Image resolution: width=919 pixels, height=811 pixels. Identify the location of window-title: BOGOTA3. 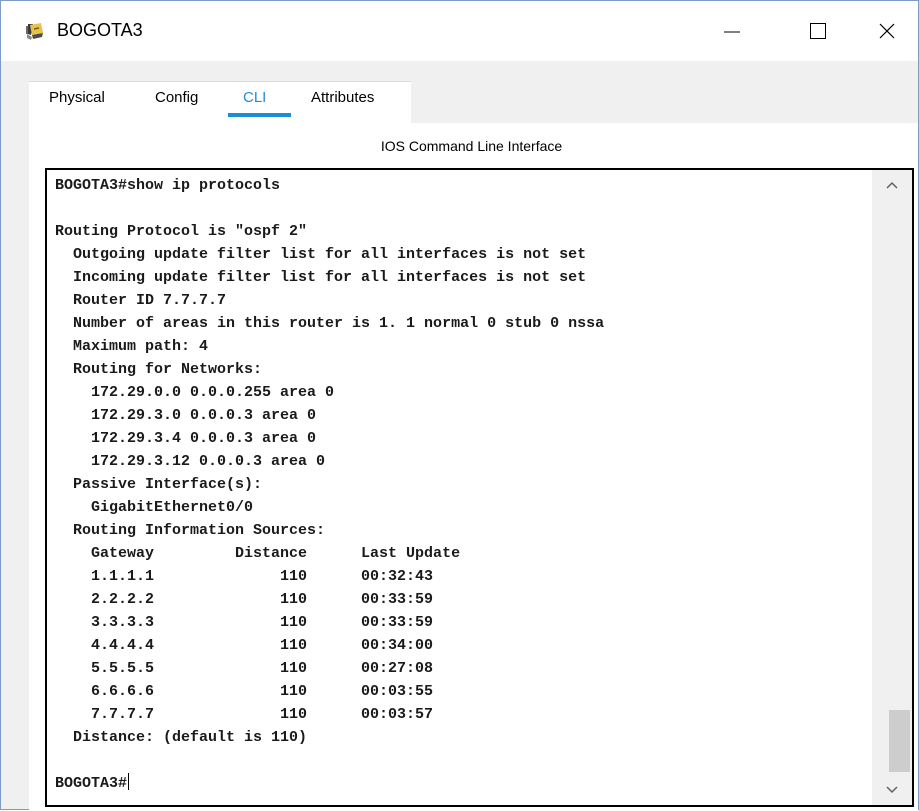
(100, 30).